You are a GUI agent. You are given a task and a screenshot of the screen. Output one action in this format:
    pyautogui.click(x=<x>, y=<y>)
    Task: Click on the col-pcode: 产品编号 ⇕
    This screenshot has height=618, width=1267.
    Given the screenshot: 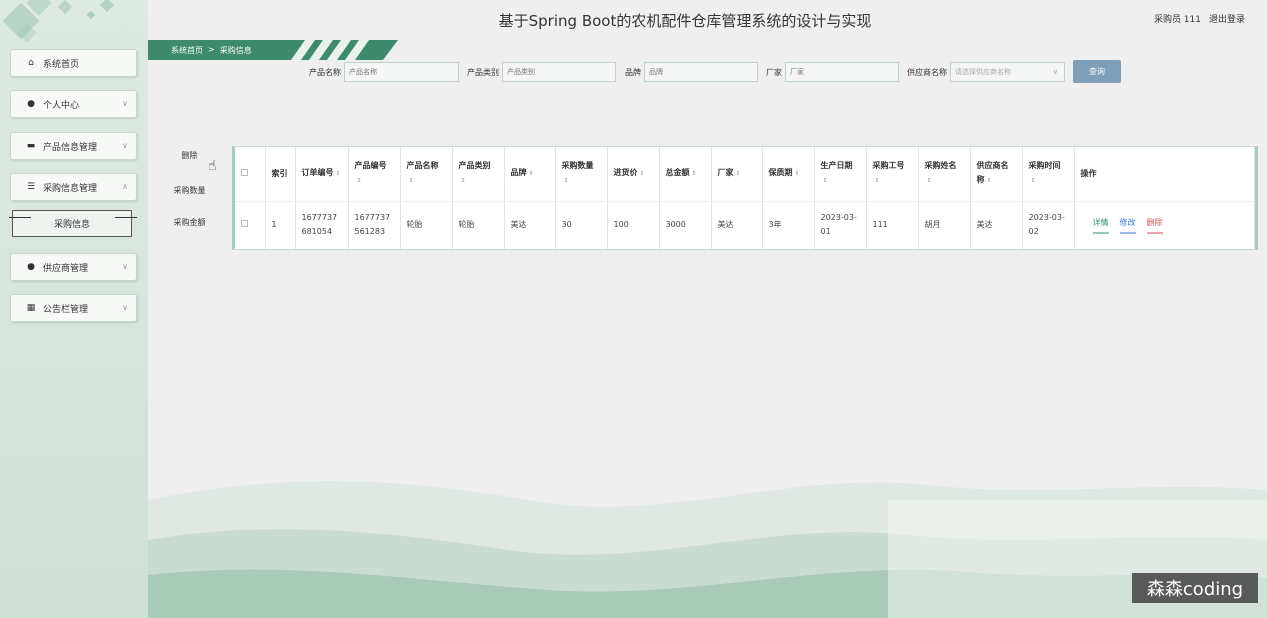 What is the action you would take?
    pyautogui.click(x=374, y=174)
    